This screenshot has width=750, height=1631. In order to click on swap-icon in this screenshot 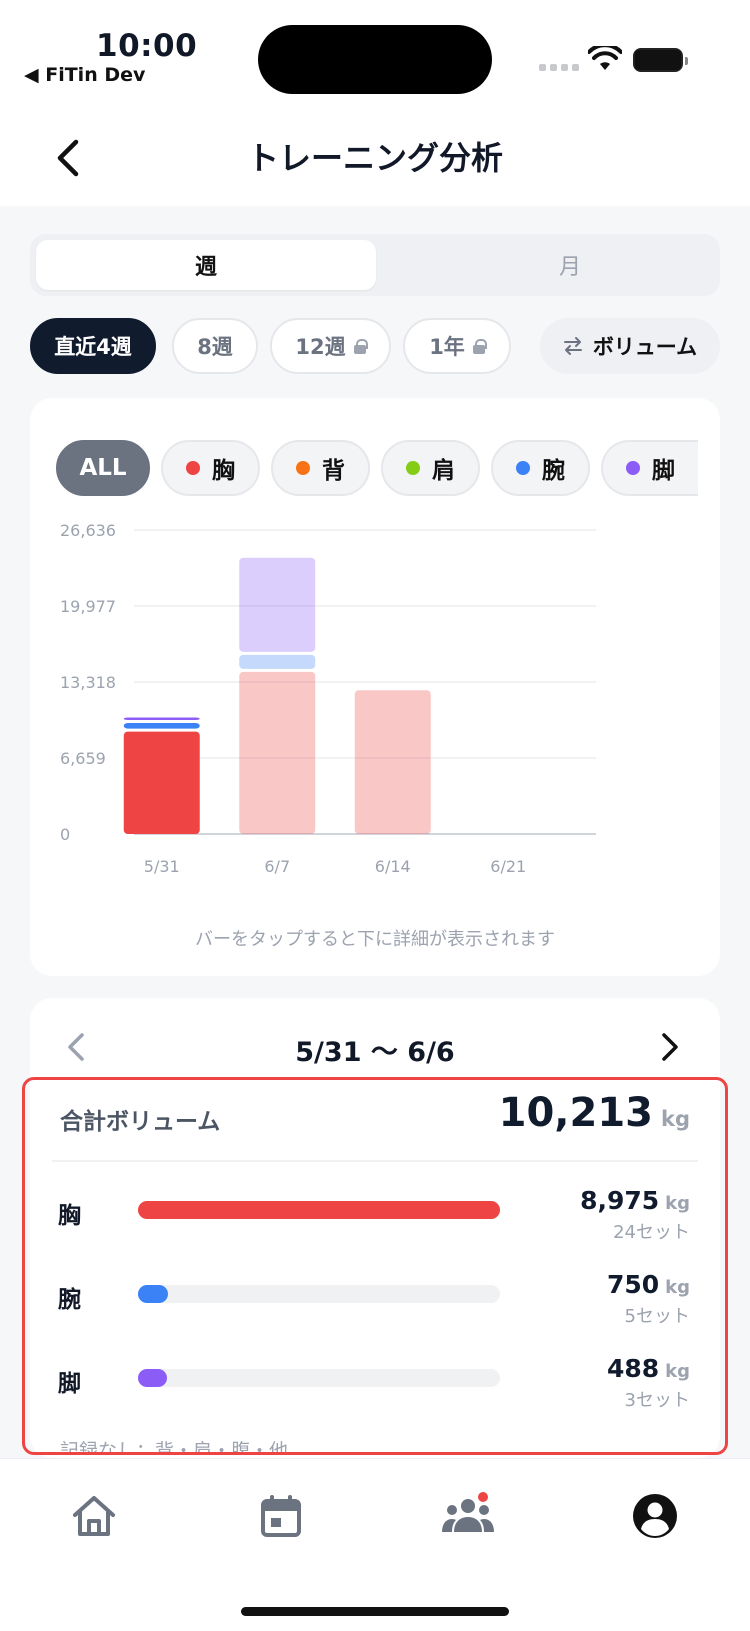, I will do `click(572, 346)`.